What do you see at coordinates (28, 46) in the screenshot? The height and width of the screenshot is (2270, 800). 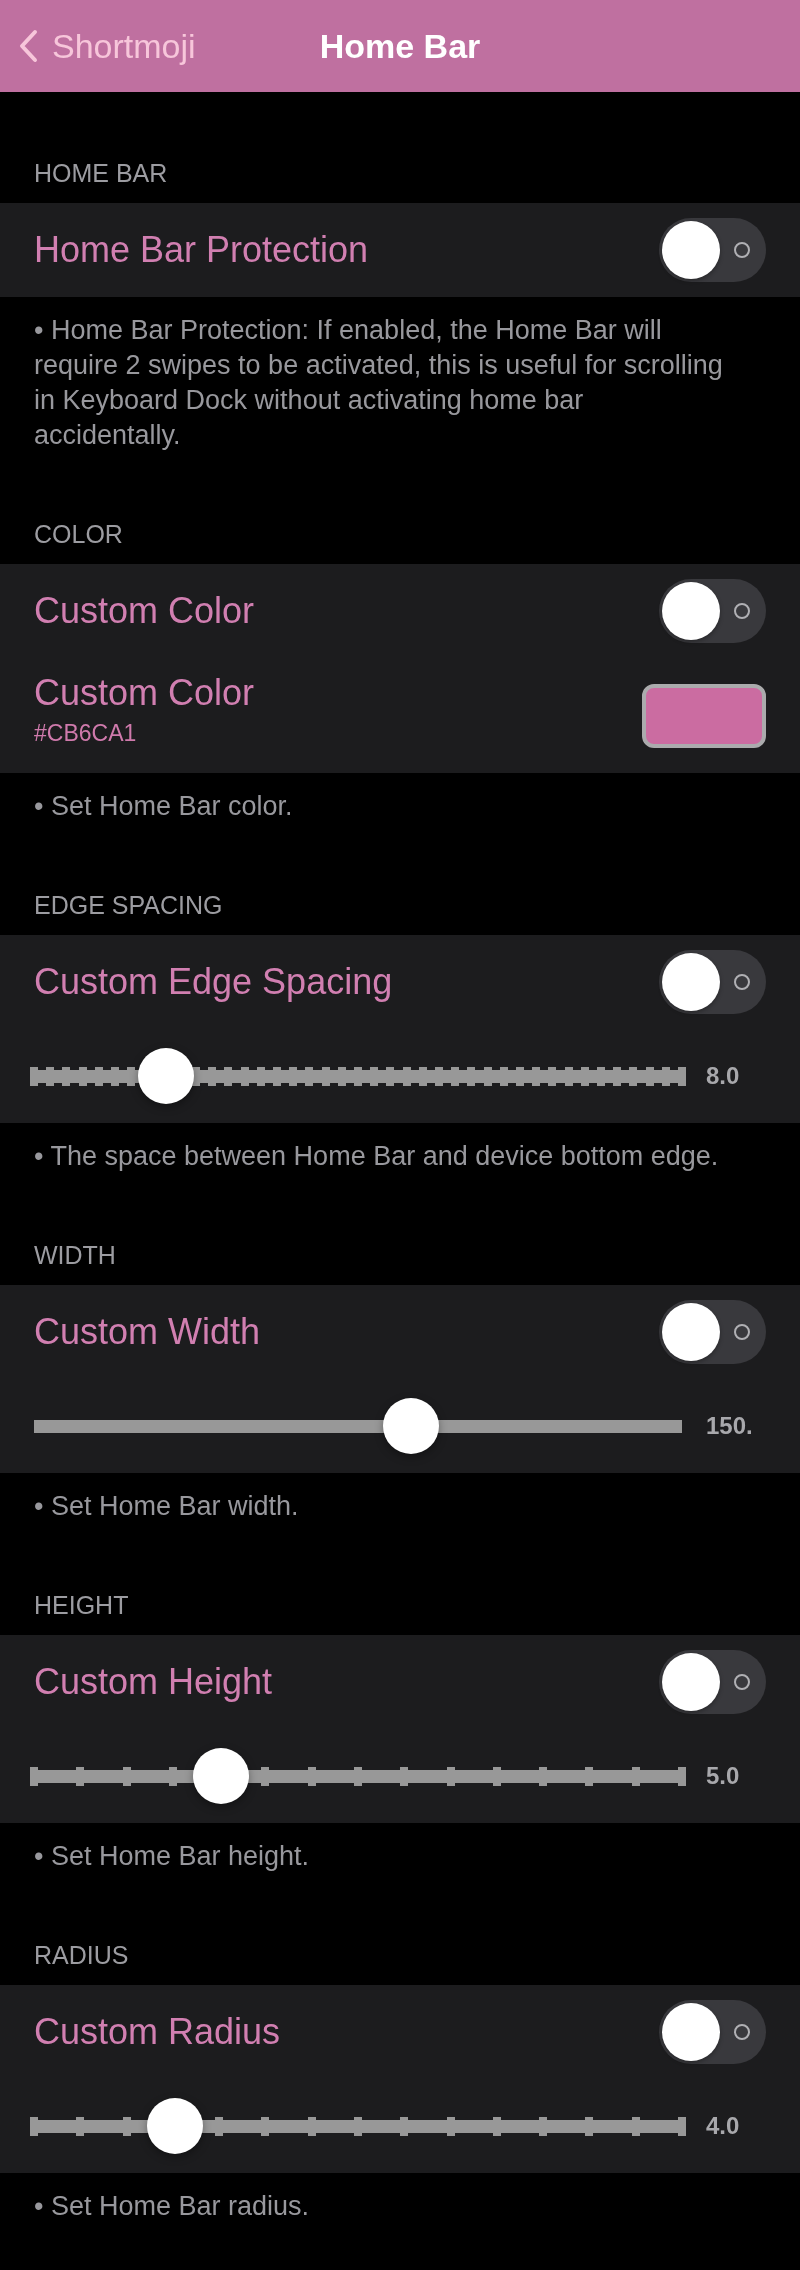 I see `back-chevron-icon` at bounding box center [28, 46].